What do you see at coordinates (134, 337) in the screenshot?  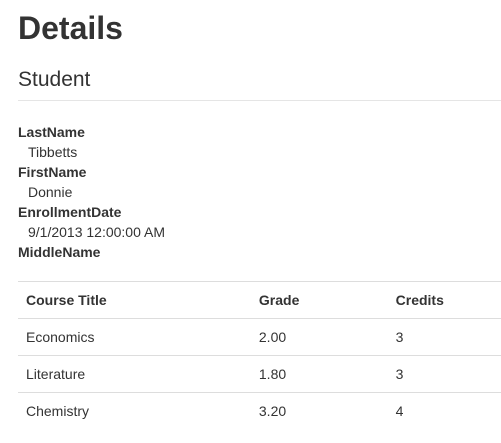 I see `course-title-cell: Economics` at bounding box center [134, 337].